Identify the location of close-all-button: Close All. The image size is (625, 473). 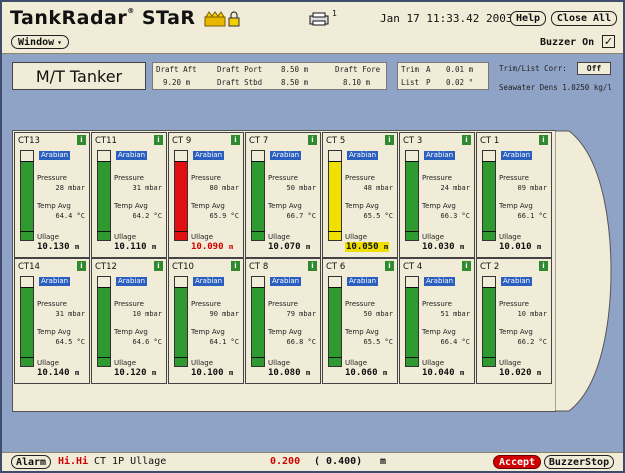
(584, 18).